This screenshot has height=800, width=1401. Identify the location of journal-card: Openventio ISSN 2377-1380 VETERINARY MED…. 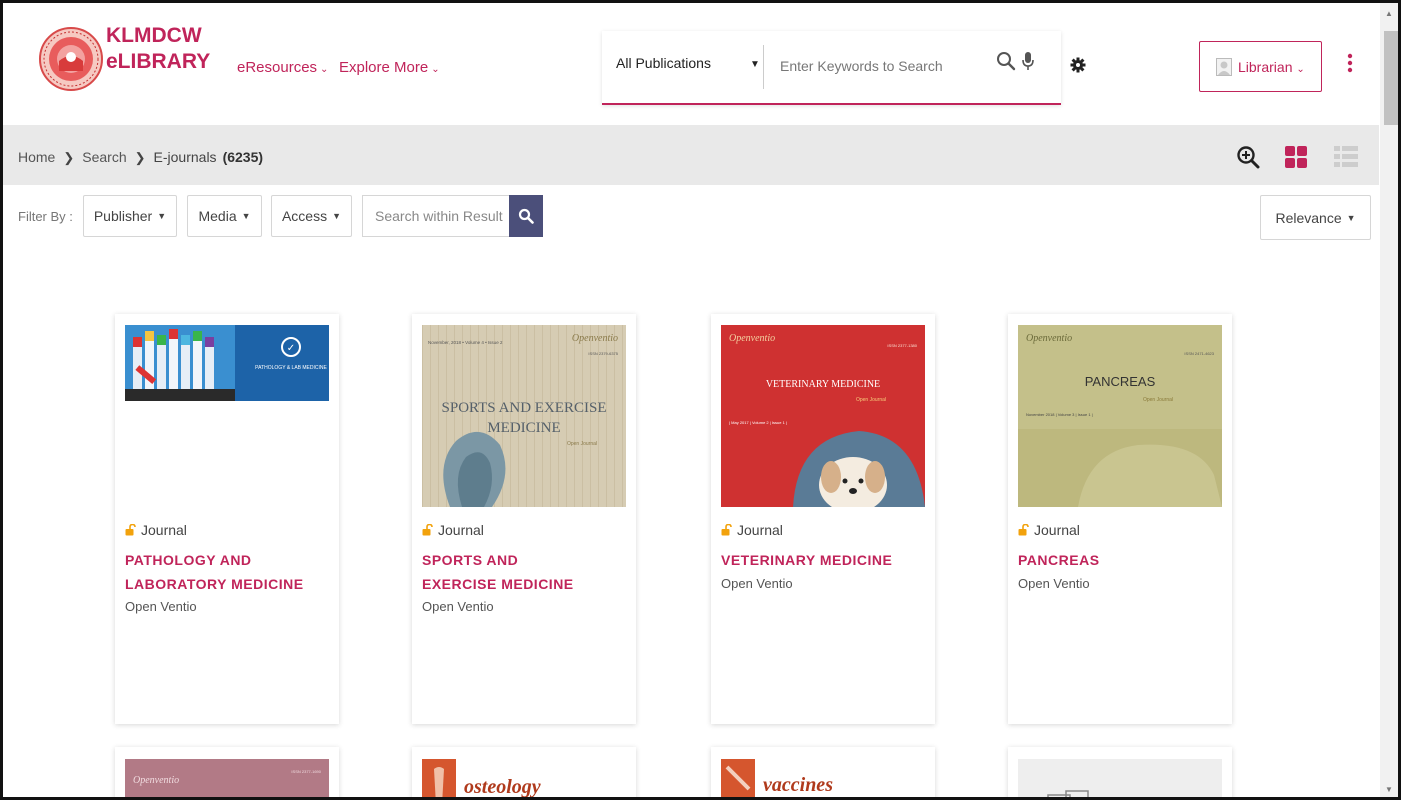
(823, 519).